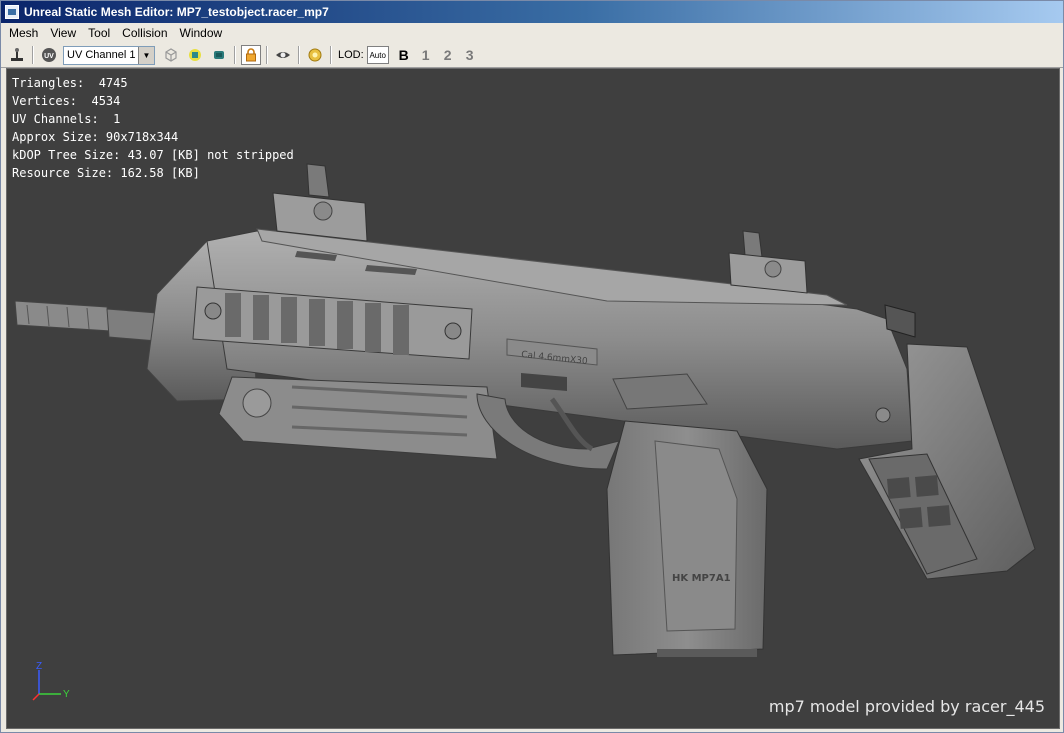 This screenshot has width=1064, height=733. Describe the element at coordinates (66, 119) in the screenshot. I see `stat-uv-channels: UV Channels: 1` at that location.